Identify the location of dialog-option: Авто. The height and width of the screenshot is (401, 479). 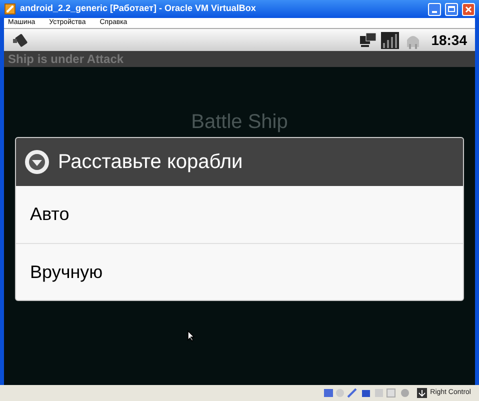
(239, 214).